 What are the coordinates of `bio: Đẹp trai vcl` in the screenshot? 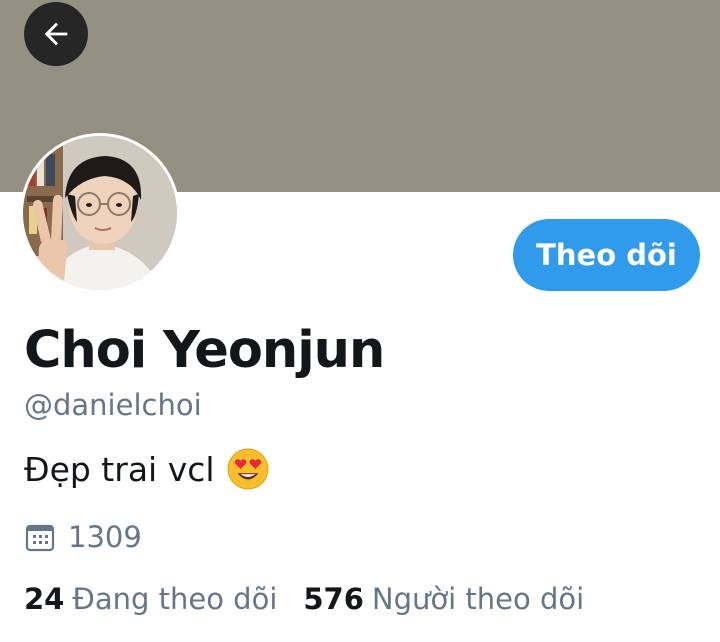 It's located at (146, 469).